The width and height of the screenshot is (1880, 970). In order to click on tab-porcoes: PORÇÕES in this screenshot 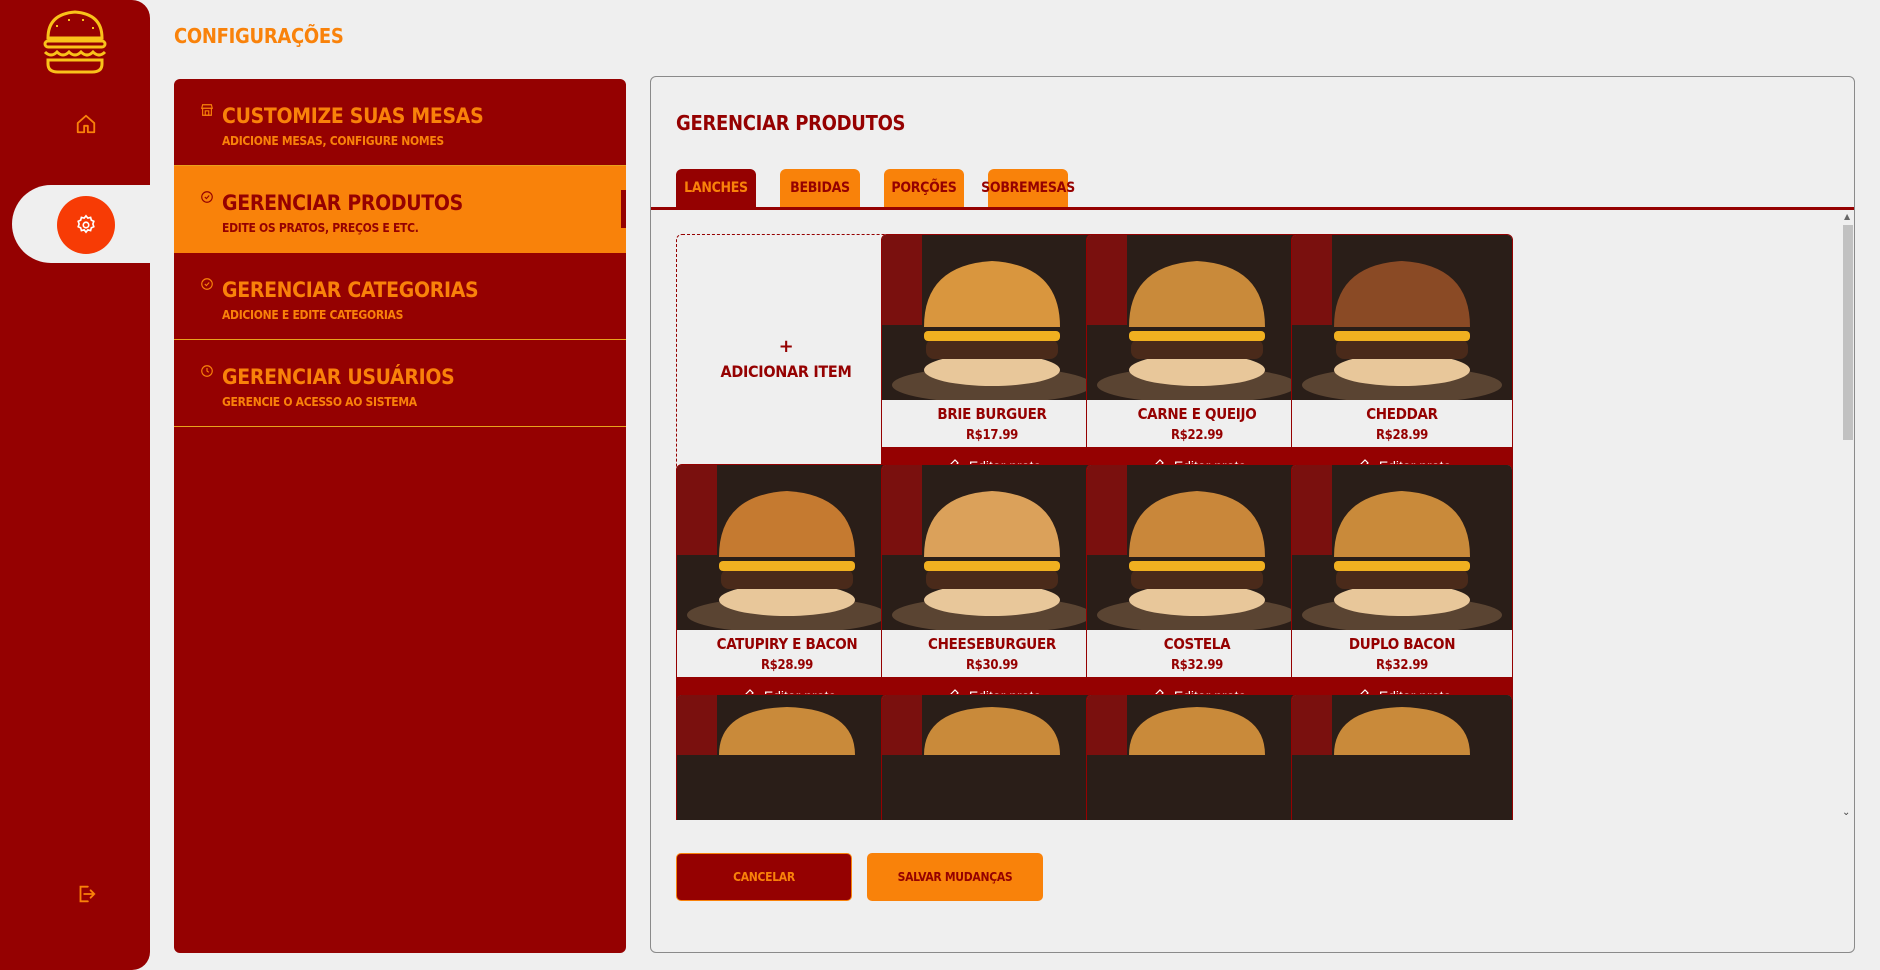, I will do `click(924, 188)`.